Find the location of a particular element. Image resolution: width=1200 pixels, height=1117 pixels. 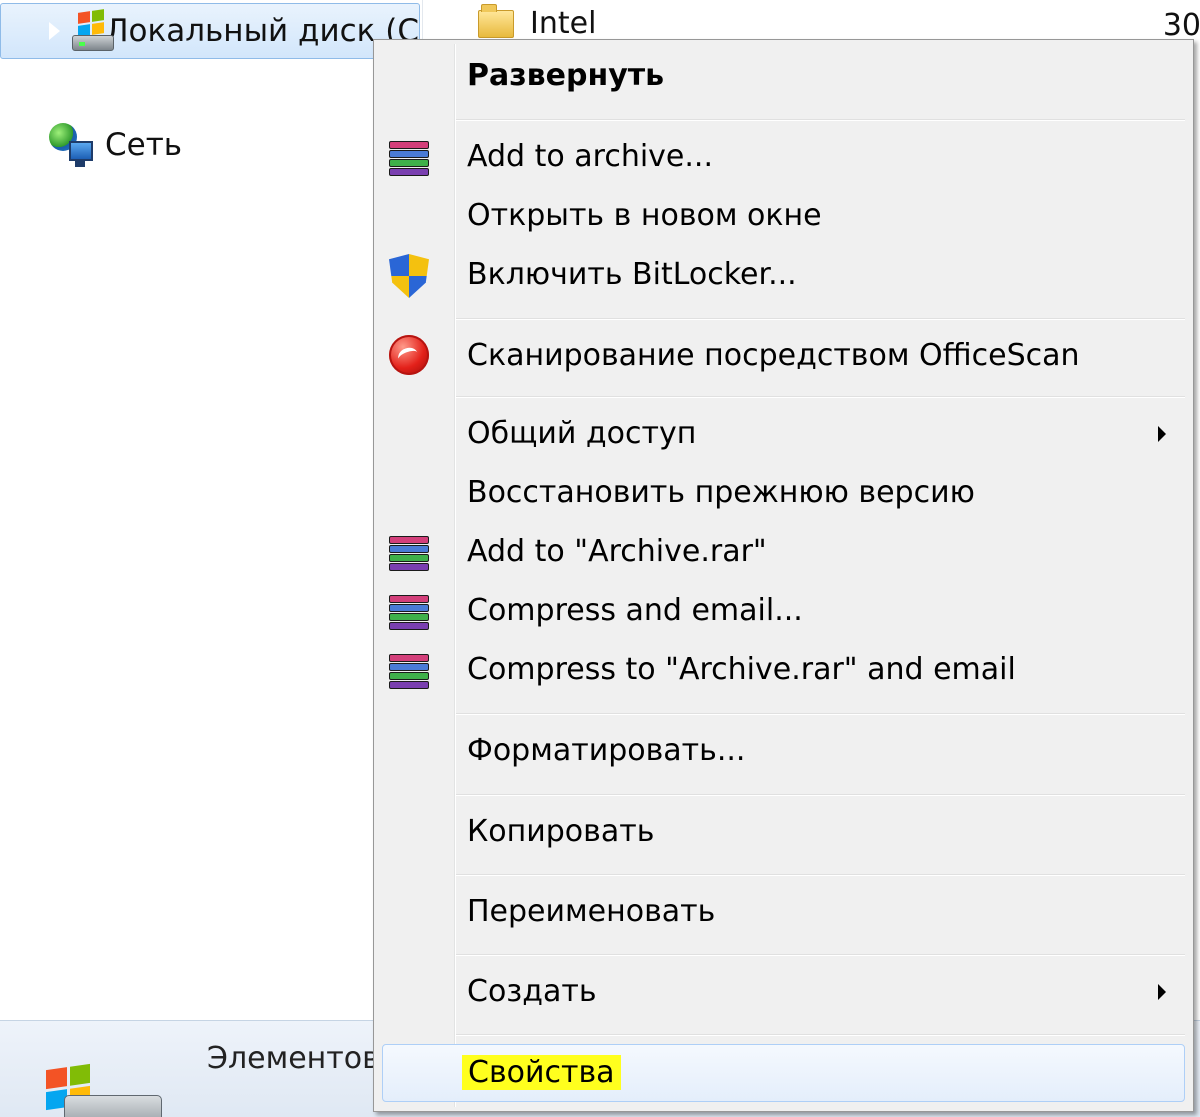

menu-item-label: Развернуть is located at coordinates (566, 75).